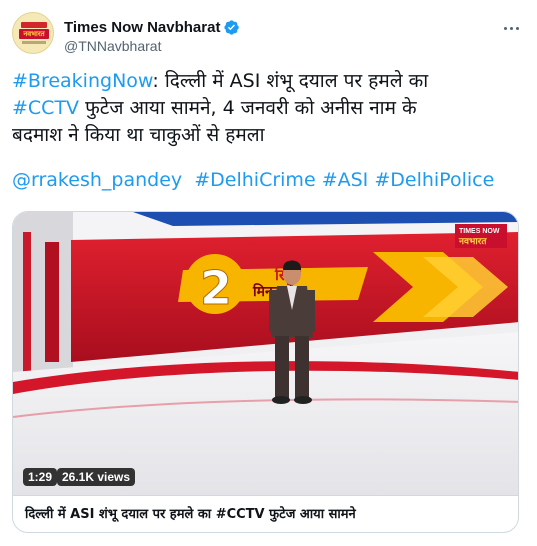 The height and width of the screenshot is (546, 537). I want to click on avatar: नवभारत, so click(33, 33).